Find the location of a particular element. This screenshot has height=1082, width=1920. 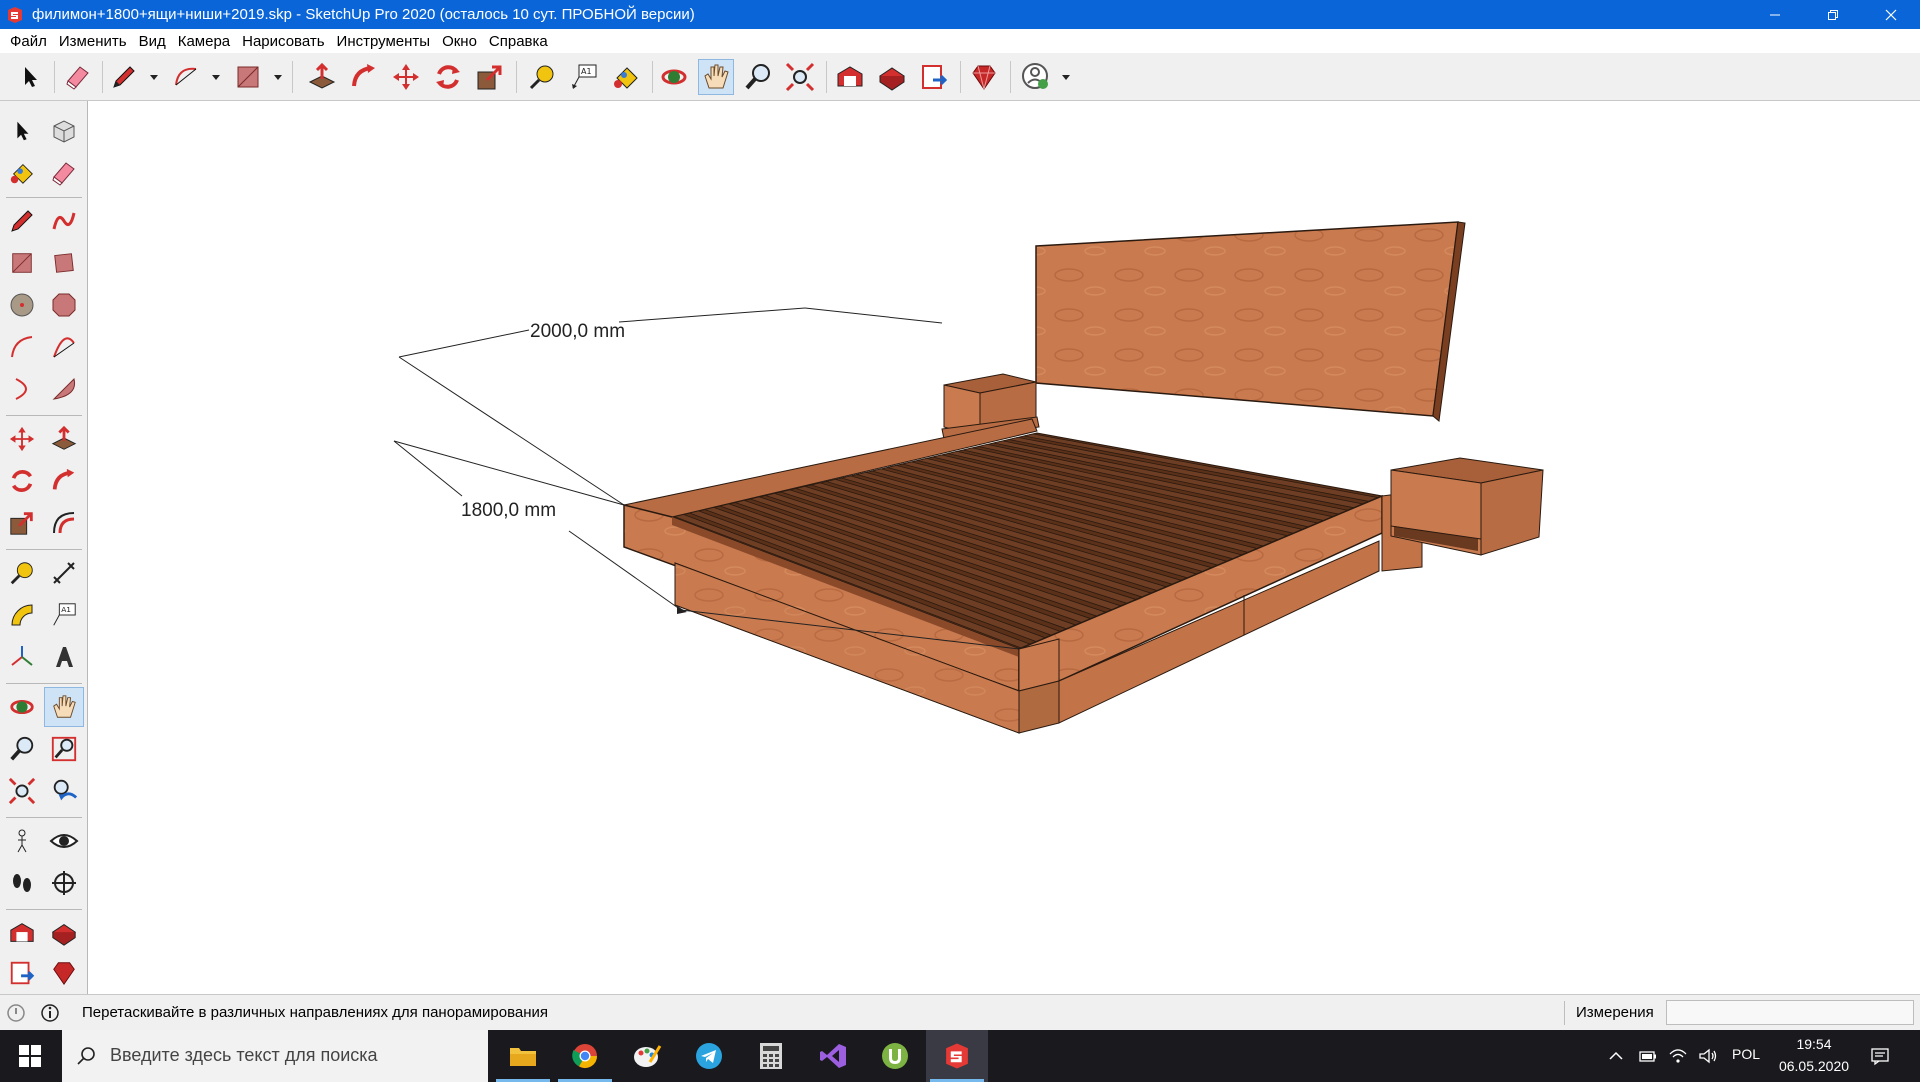

volume-icon is located at coordinates (1708, 1056).